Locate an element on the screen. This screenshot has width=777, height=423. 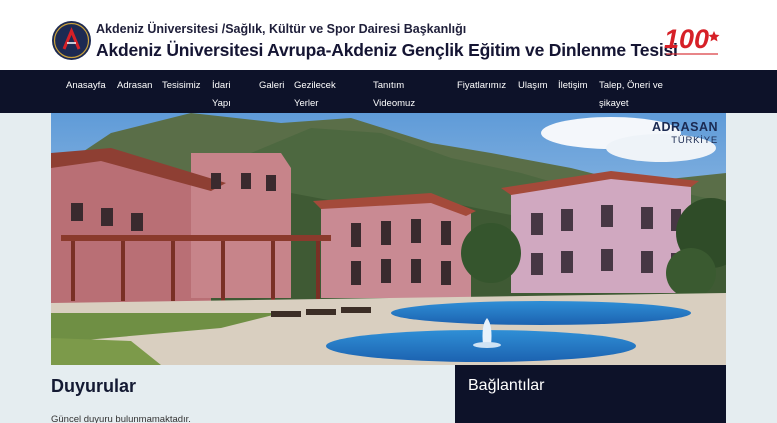
badge-100-text: 100 is located at coordinates (686, 39).